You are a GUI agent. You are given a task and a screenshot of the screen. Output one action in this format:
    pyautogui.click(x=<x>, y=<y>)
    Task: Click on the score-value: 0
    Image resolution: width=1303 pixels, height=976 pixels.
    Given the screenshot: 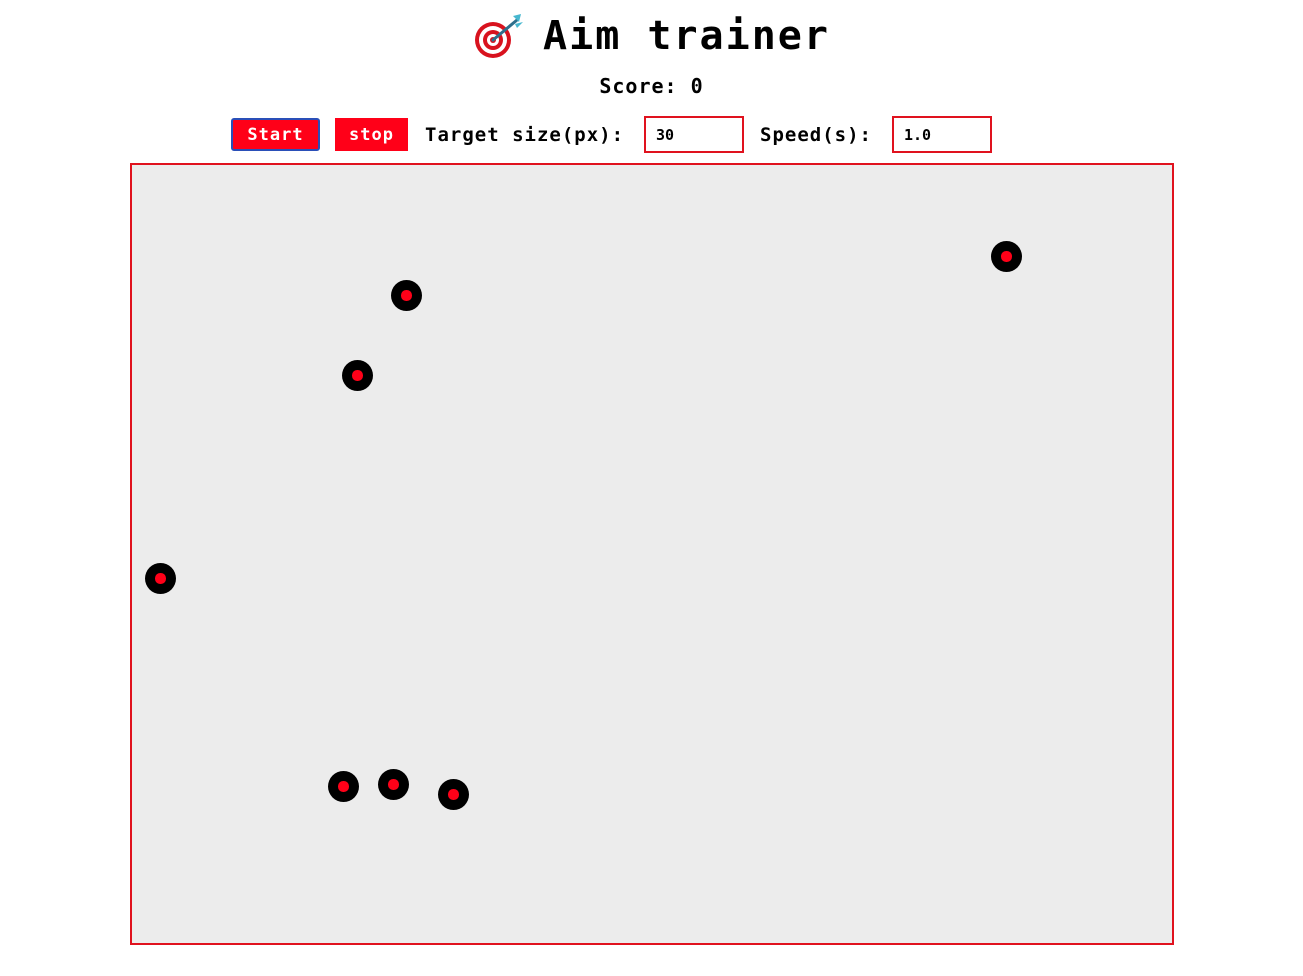 What is the action you would take?
    pyautogui.click(x=697, y=86)
    